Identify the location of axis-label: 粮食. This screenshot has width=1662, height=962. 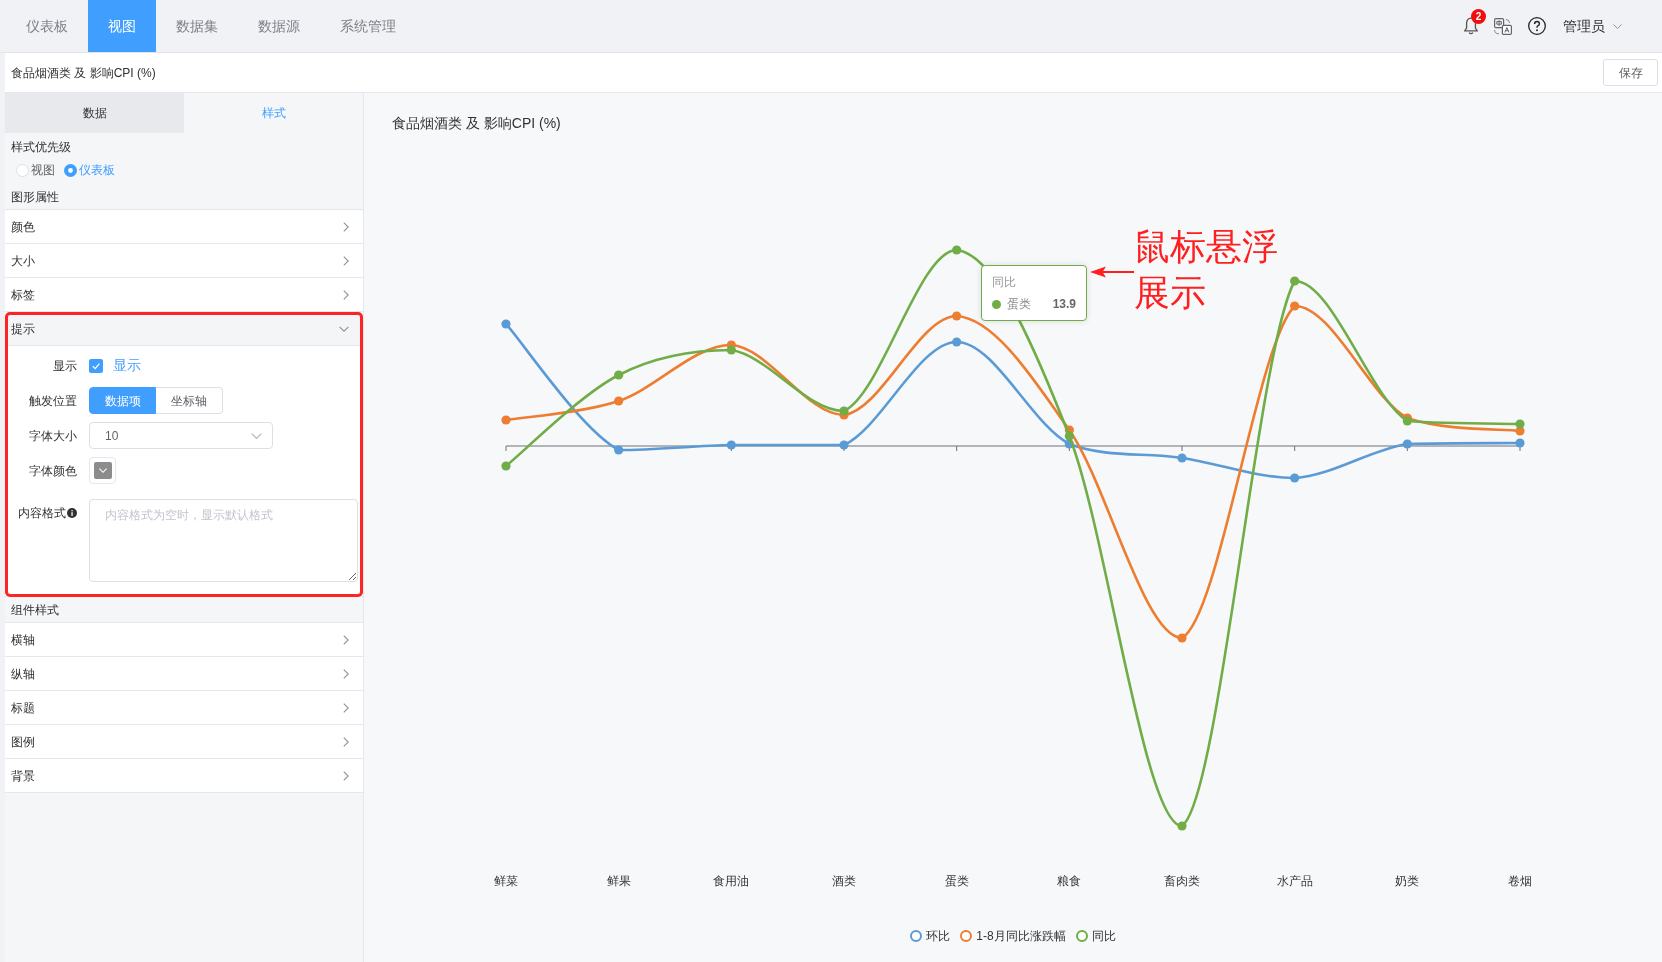
(1069, 881).